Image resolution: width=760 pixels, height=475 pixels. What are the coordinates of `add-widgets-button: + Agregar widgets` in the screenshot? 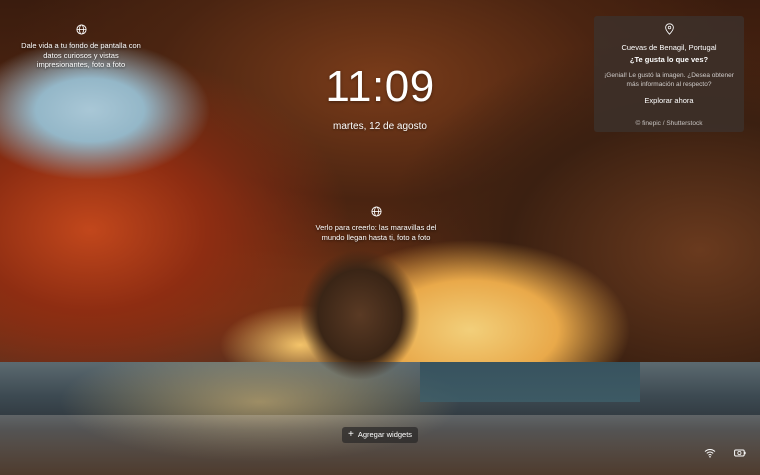 It's located at (380, 435).